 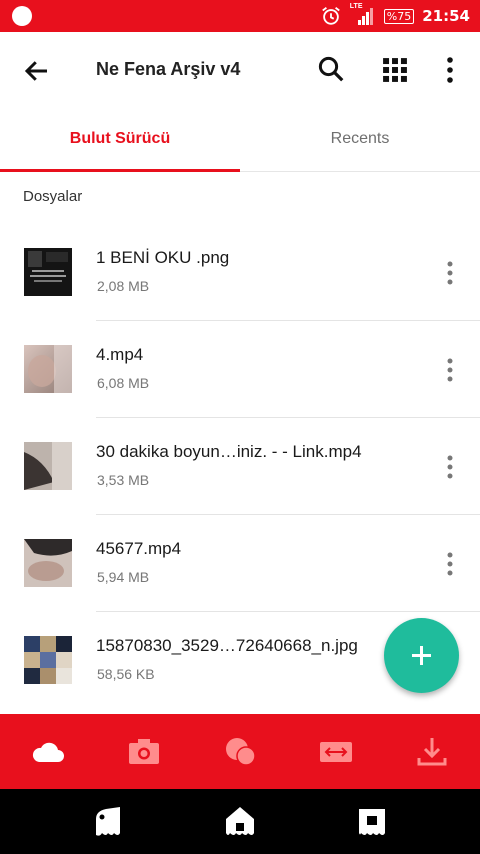 What do you see at coordinates (330, 16) in the screenshot?
I see `alarm-icon` at bounding box center [330, 16].